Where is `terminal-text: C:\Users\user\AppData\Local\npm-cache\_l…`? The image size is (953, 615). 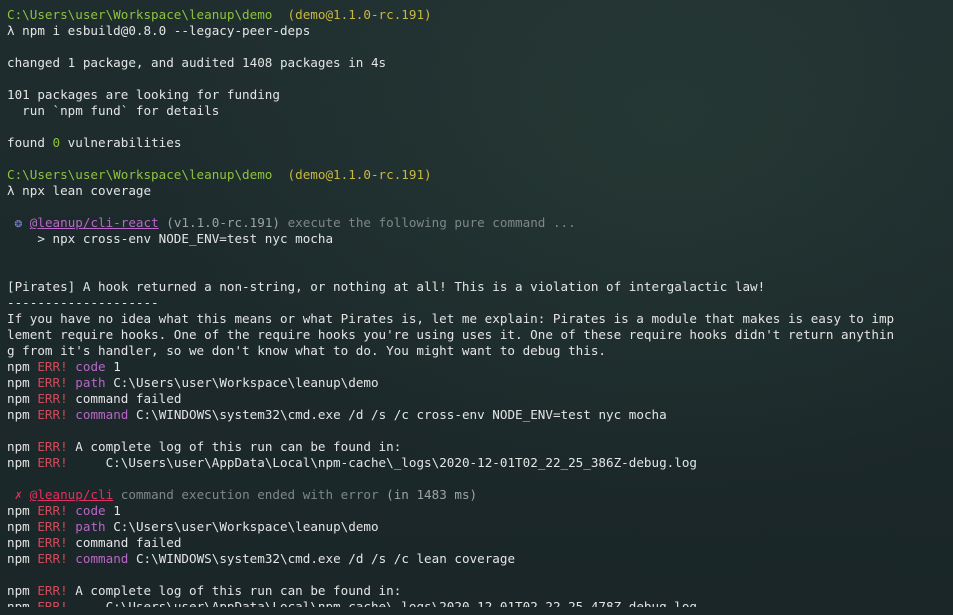
terminal-text: C:\Users\user\AppData\Local\npm-cache\_l… is located at coordinates (382, 603).